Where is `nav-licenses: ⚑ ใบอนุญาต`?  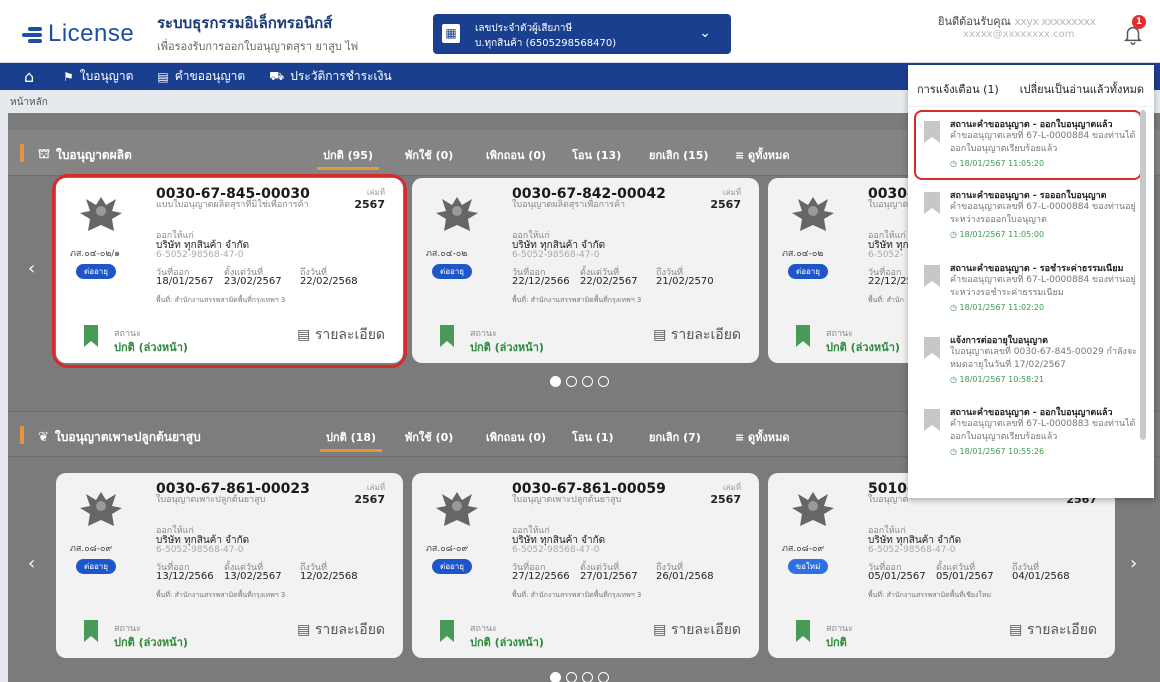
nav-licenses: ⚑ ใบอนุญาต is located at coordinates (98, 76).